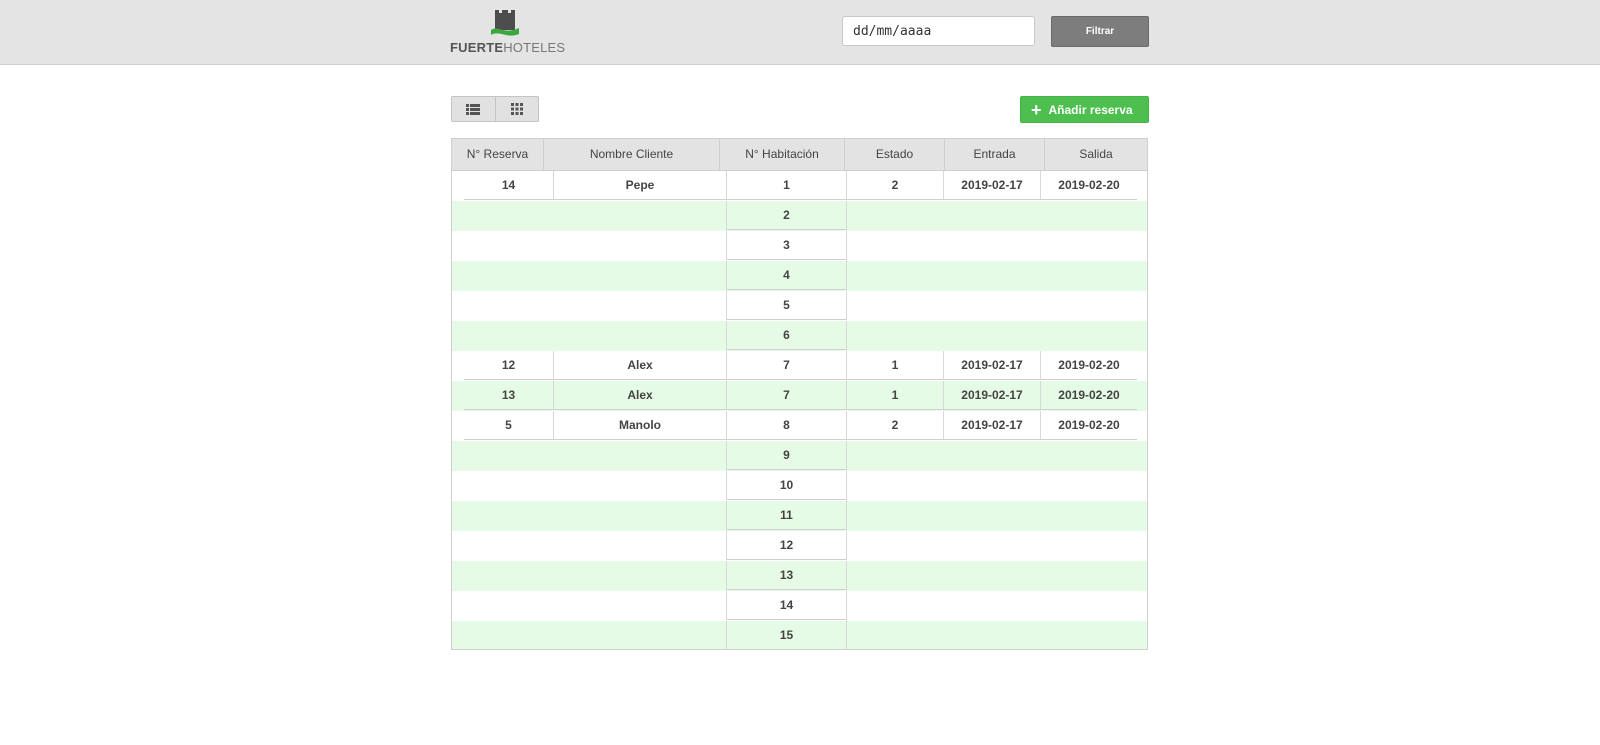  I want to click on logo-text: FUERTEHOTELES, so click(507, 47).